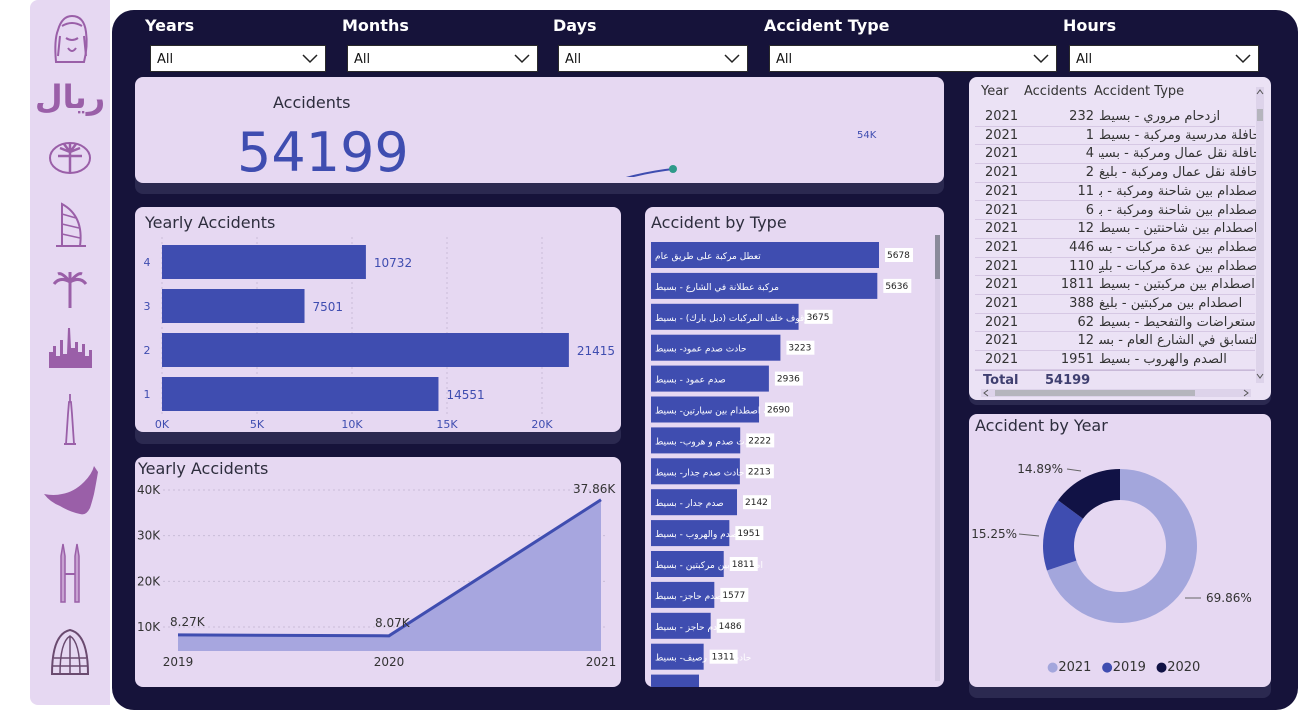 This screenshot has height=710, width=1303. I want to click on table-row: 2021 1951 الصدم والهروب - بسيط, so click(1115, 360).